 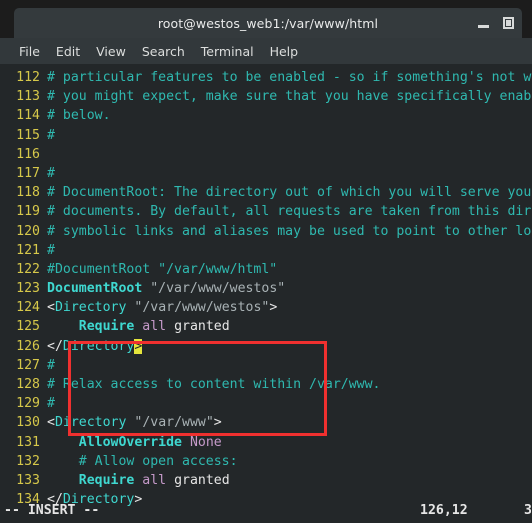 I want to click on code-token: all, so click(x=154, y=327).